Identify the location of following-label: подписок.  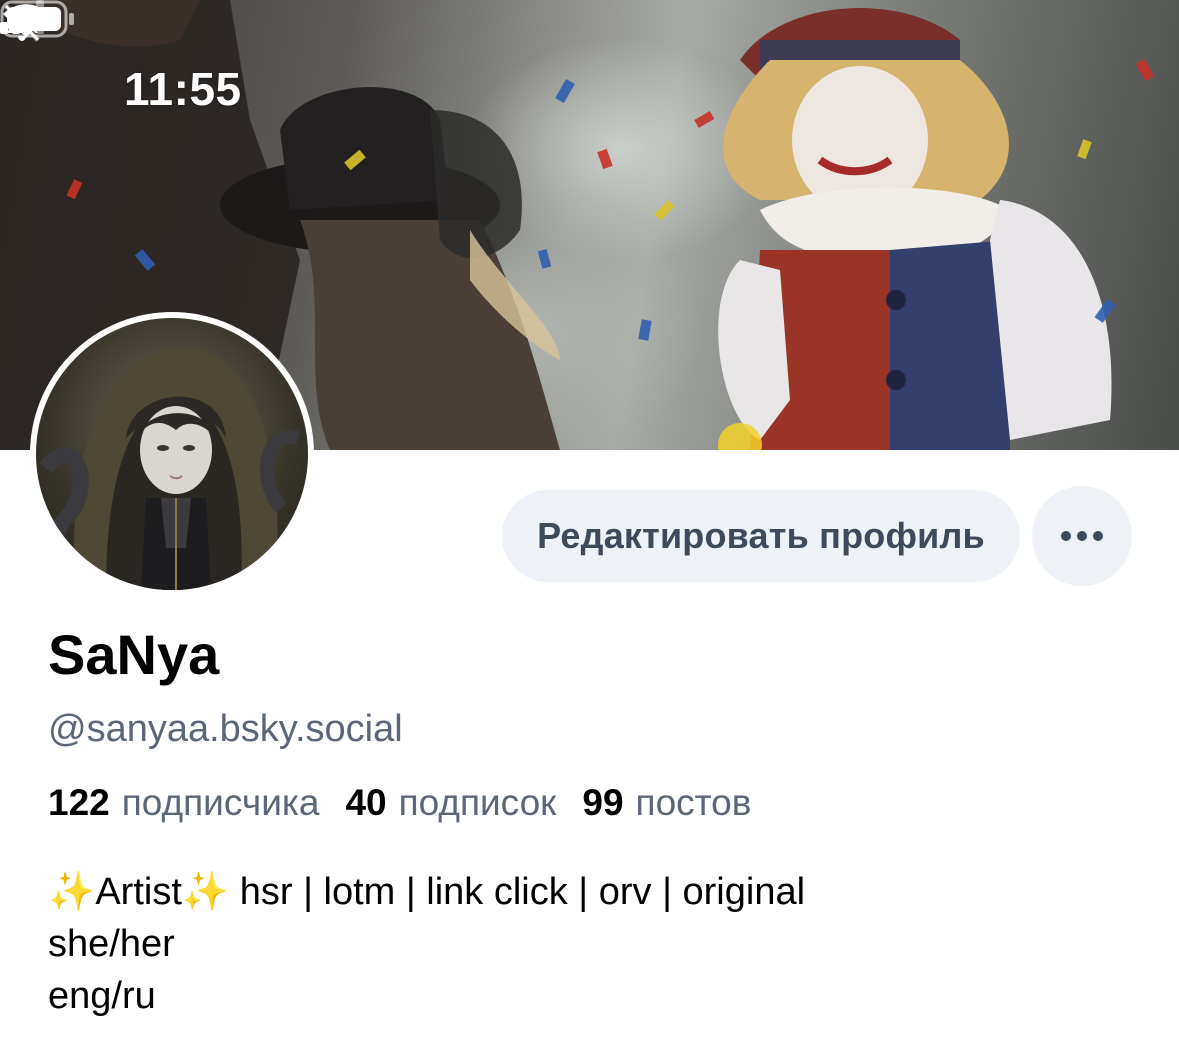
(477, 802).